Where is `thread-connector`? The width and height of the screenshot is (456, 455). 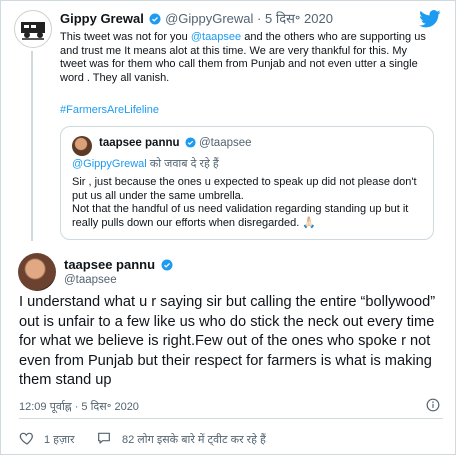
thread-connector is located at coordinates (32, 146).